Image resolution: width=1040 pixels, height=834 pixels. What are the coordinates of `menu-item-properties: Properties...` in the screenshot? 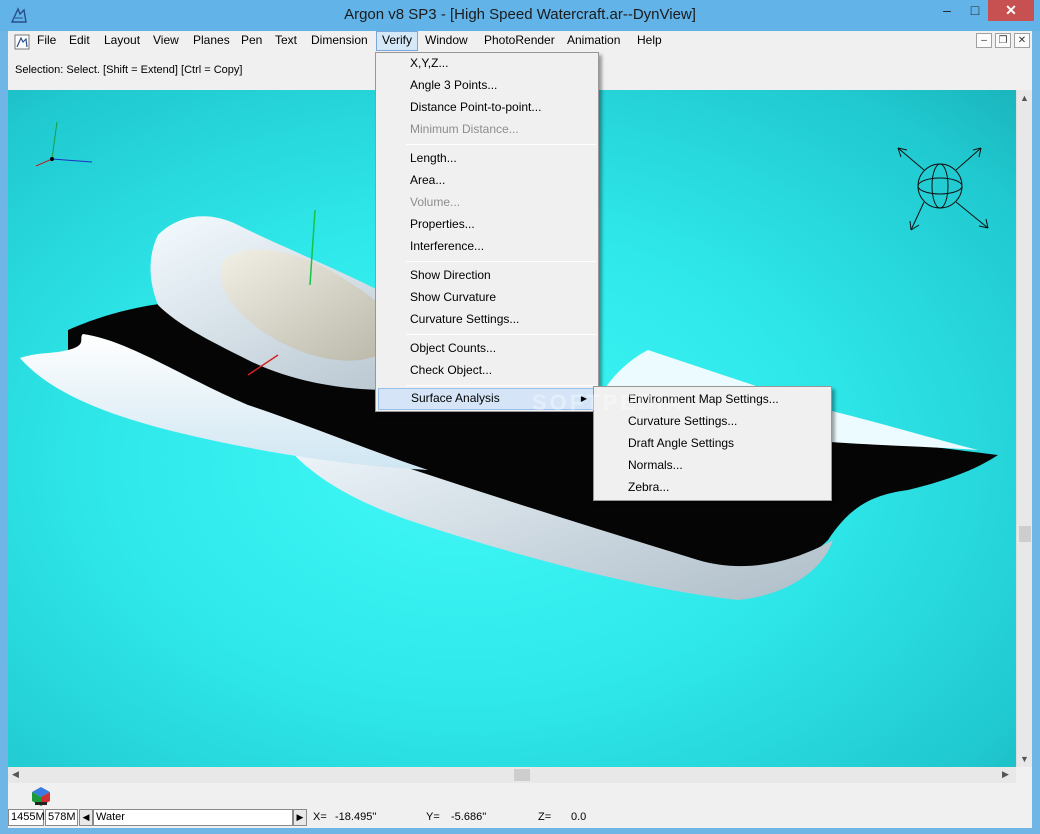 It's located at (487, 225).